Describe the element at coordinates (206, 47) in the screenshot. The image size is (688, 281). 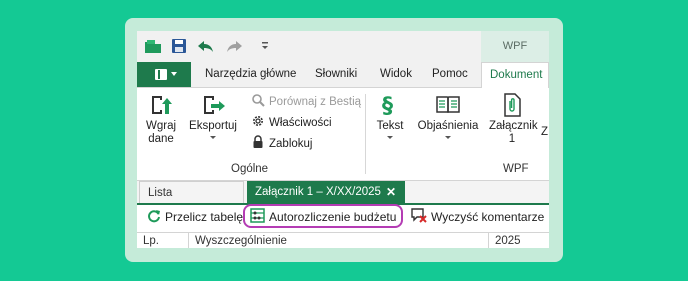
I see `undo-icon` at that location.